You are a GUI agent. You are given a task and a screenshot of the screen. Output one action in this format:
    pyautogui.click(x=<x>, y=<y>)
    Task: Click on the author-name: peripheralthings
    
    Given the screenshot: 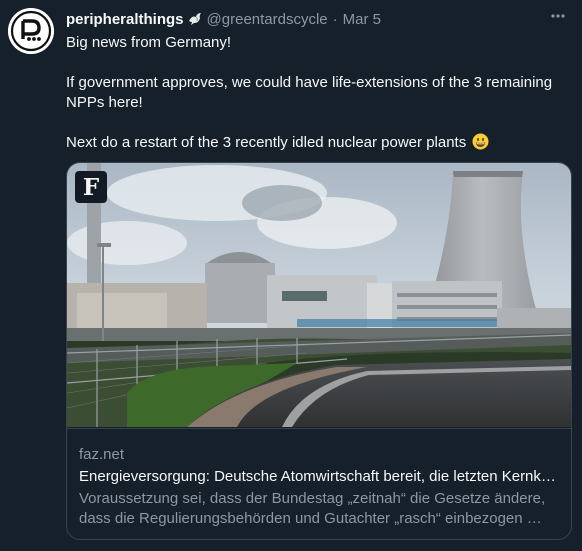 What is the action you would take?
    pyautogui.click(x=125, y=19)
    